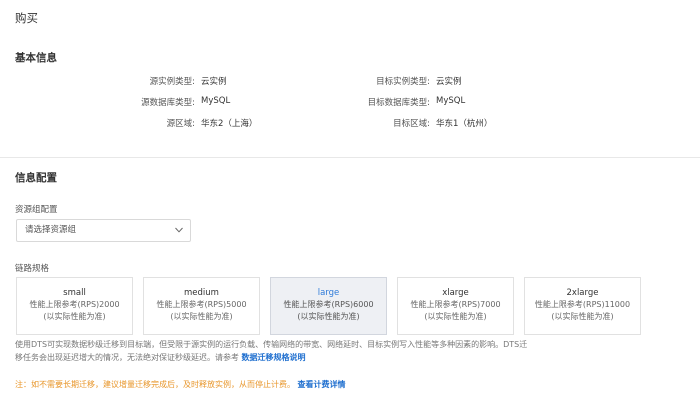 This screenshot has width=700, height=402. What do you see at coordinates (172, 82) in the screenshot?
I see `source-instance-type-label: 源实例类型:` at bounding box center [172, 82].